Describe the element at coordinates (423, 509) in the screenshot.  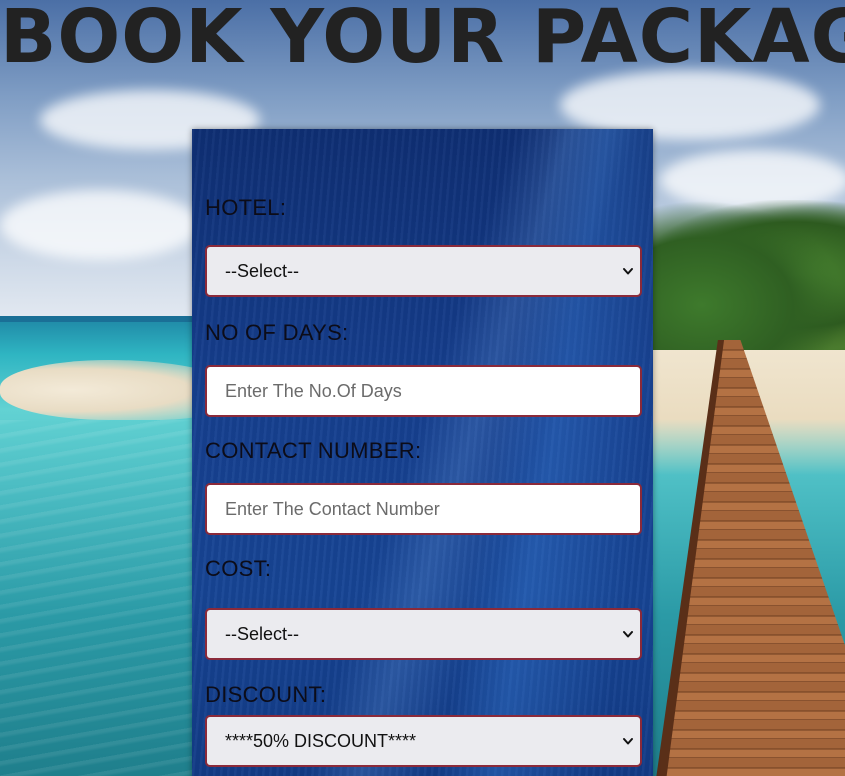
I see `contact-number-input` at that location.